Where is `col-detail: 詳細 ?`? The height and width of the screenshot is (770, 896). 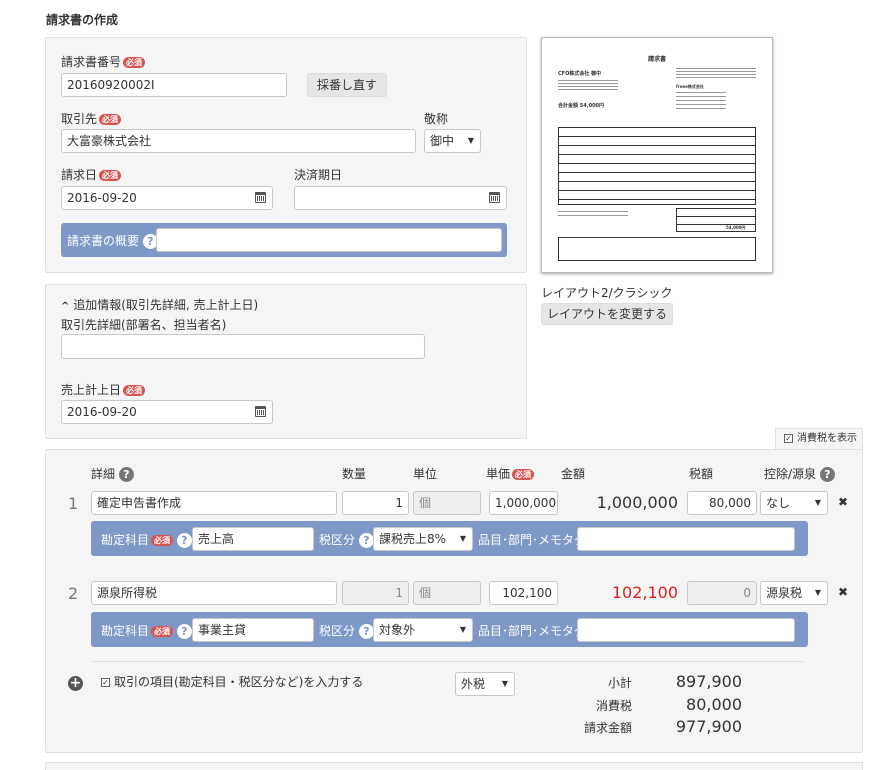 col-detail: 詳細 ? is located at coordinates (112, 473).